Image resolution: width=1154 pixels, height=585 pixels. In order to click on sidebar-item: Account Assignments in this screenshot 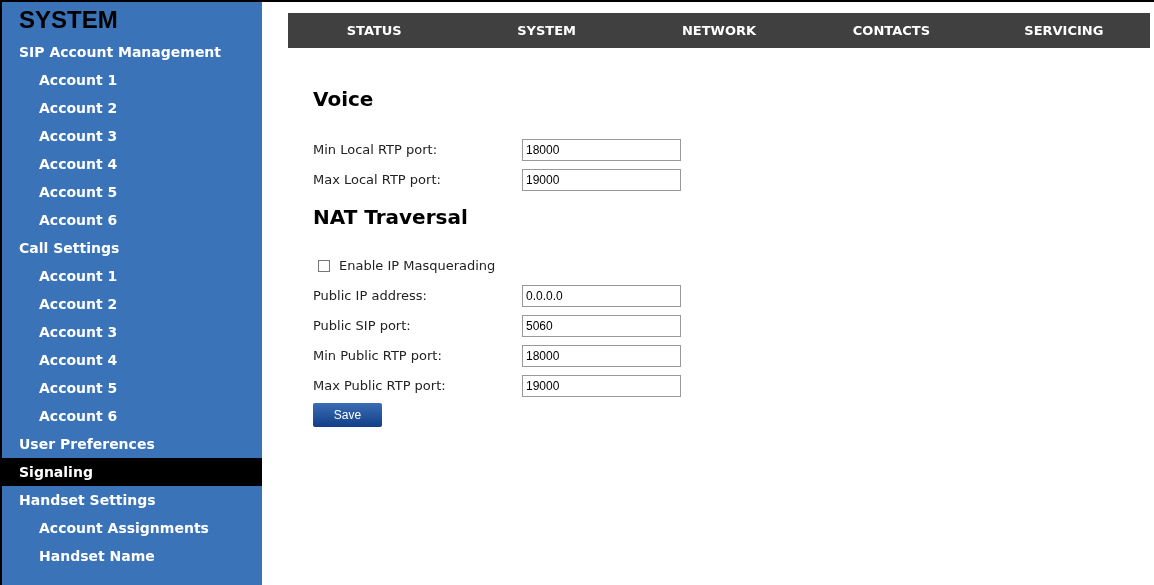, I will do `click(132, 528)`.